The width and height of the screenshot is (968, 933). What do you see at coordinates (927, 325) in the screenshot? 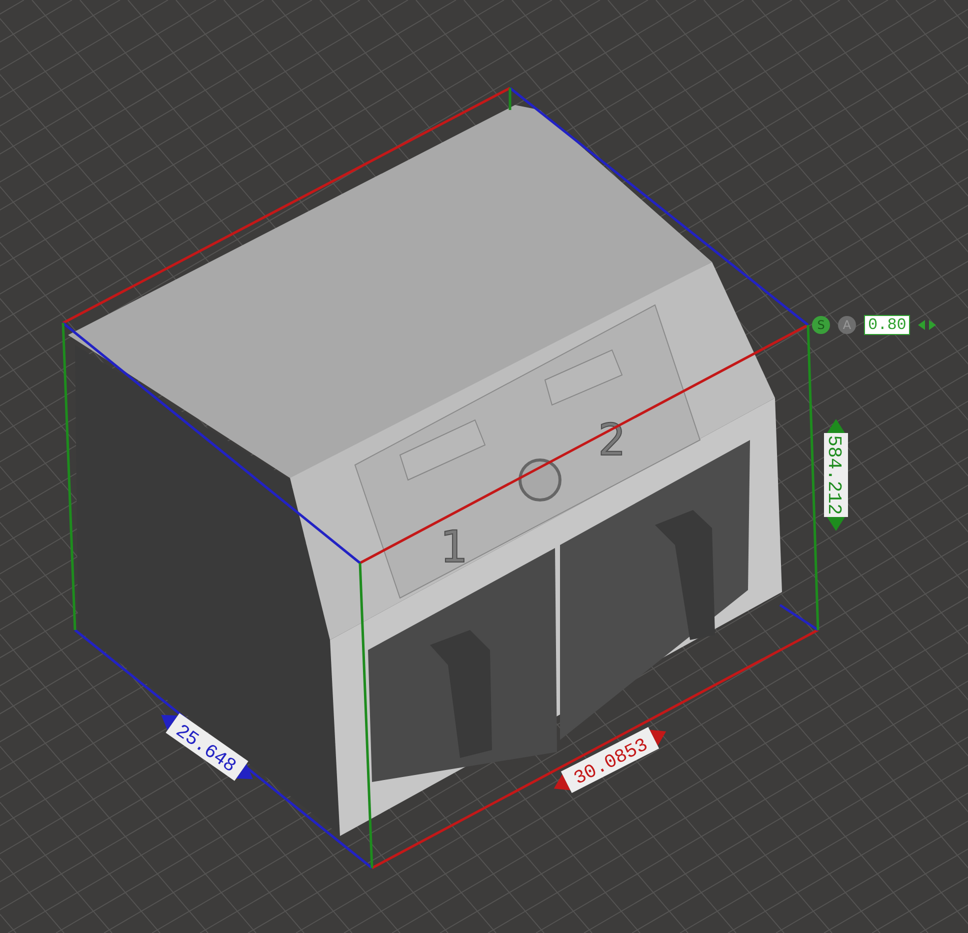
I see `left-right-arrows-icon` at bounding box center [927, 325].